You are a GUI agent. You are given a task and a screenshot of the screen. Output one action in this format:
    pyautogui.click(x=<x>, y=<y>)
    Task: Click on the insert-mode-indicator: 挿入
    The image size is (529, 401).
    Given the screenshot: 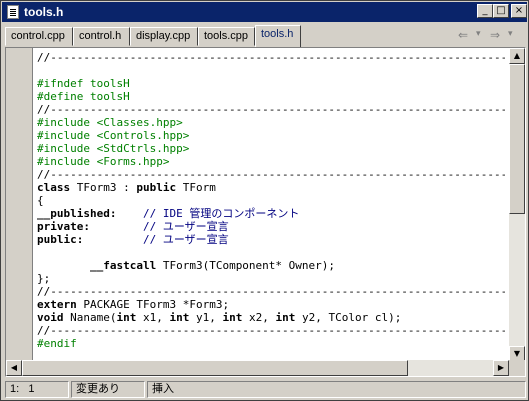 What is the action you would take?
    pyautogui.click(x=336, y=389)
    